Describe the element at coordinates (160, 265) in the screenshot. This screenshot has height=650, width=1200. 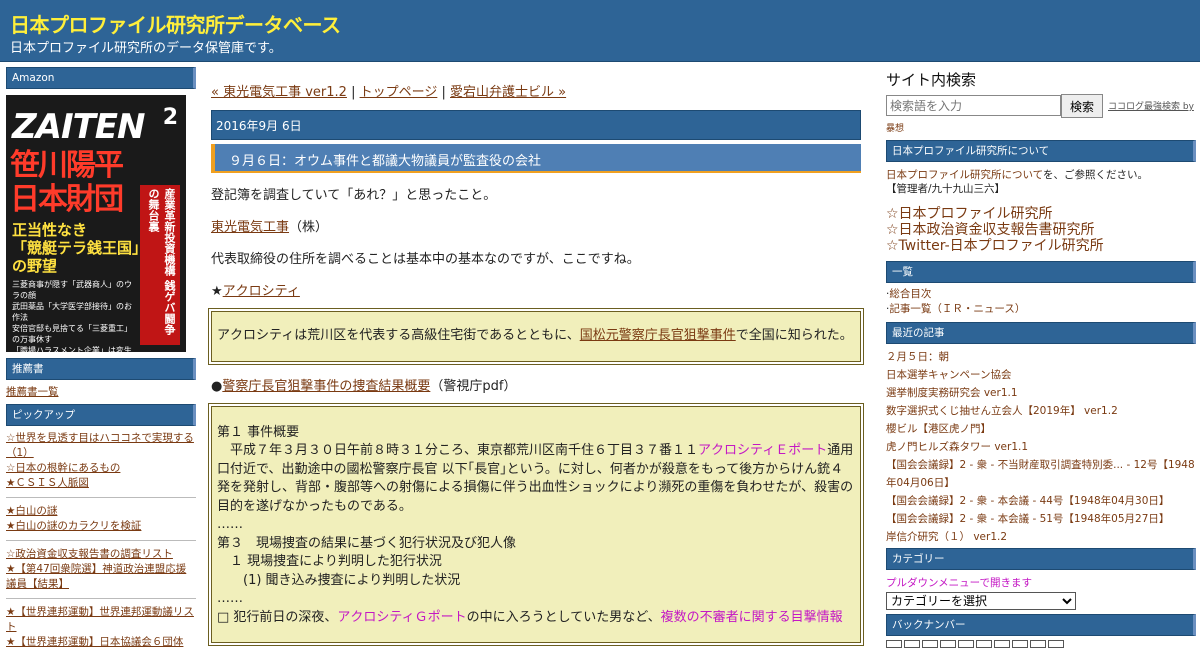
I see `cover-vertical-text: 産業革新投資機構 銭ゲバ闘争の舞台裏` at that location.